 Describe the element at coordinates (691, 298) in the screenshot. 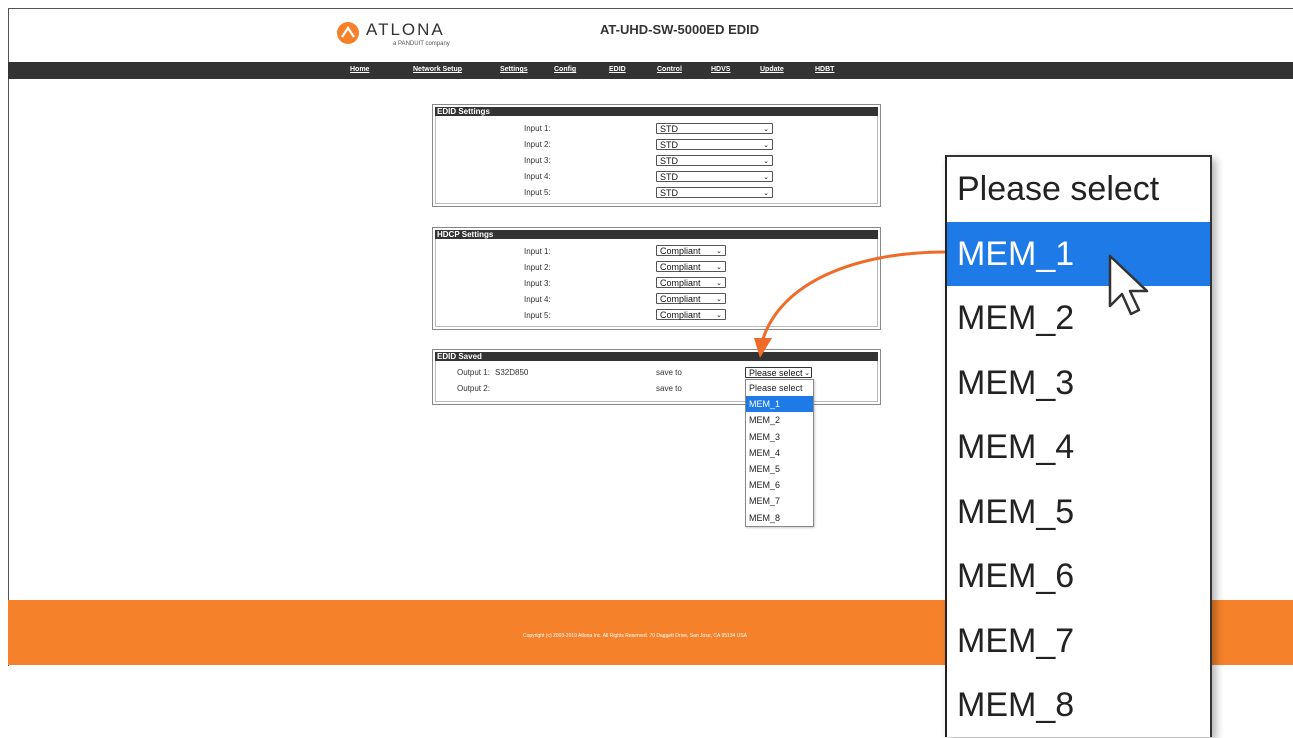

I see `hdcp-input-4-select: Compliant ⌄` at that location.